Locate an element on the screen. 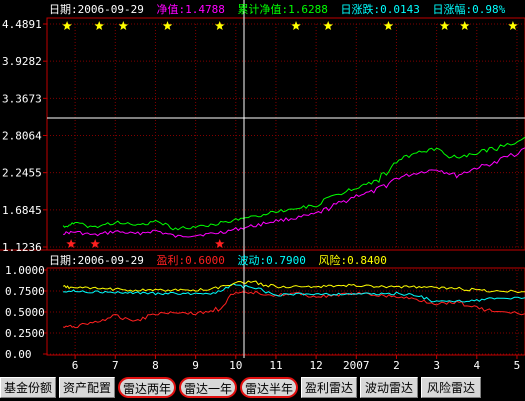  nav-value: 1.4788 is located at coordinates (205, 9).